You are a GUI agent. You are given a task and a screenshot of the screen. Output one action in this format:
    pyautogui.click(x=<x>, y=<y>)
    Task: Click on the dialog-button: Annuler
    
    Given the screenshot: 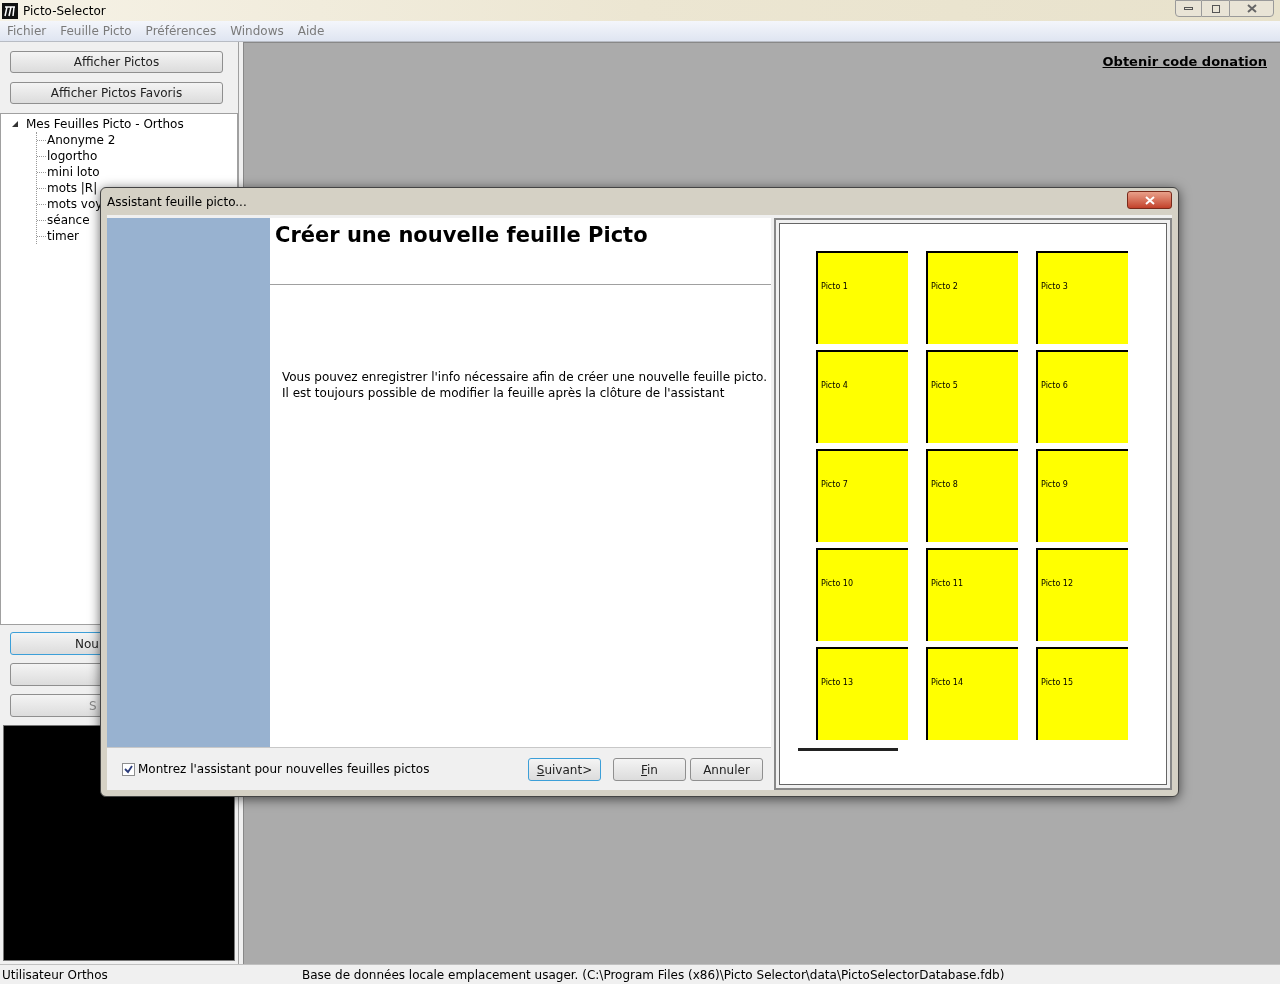 What is the action you would take?
    pyautogui.click(x=726, y=770)
    